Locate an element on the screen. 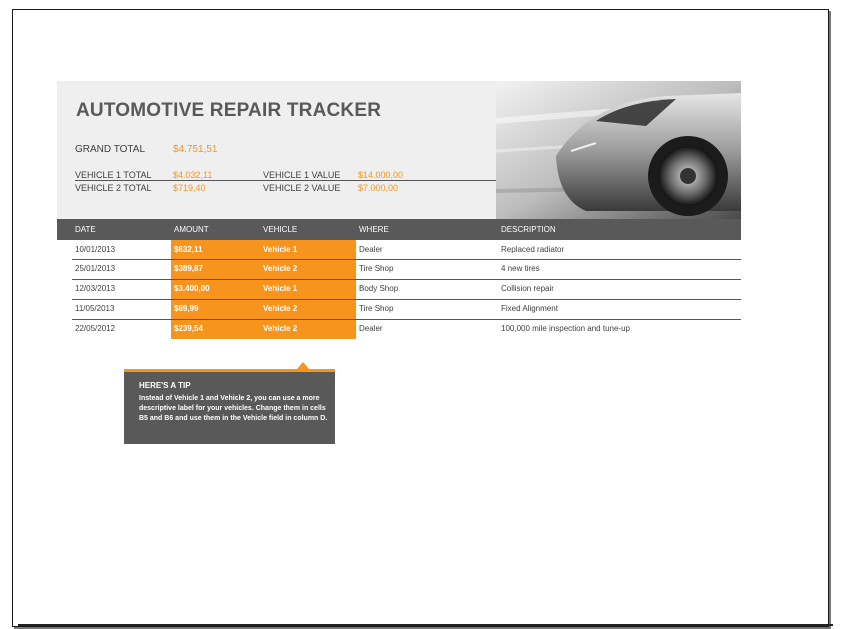 The height and width of the screenshot is (629, 841). vehicle2-value: $7.000,00 is located at coordinates (378, 188).